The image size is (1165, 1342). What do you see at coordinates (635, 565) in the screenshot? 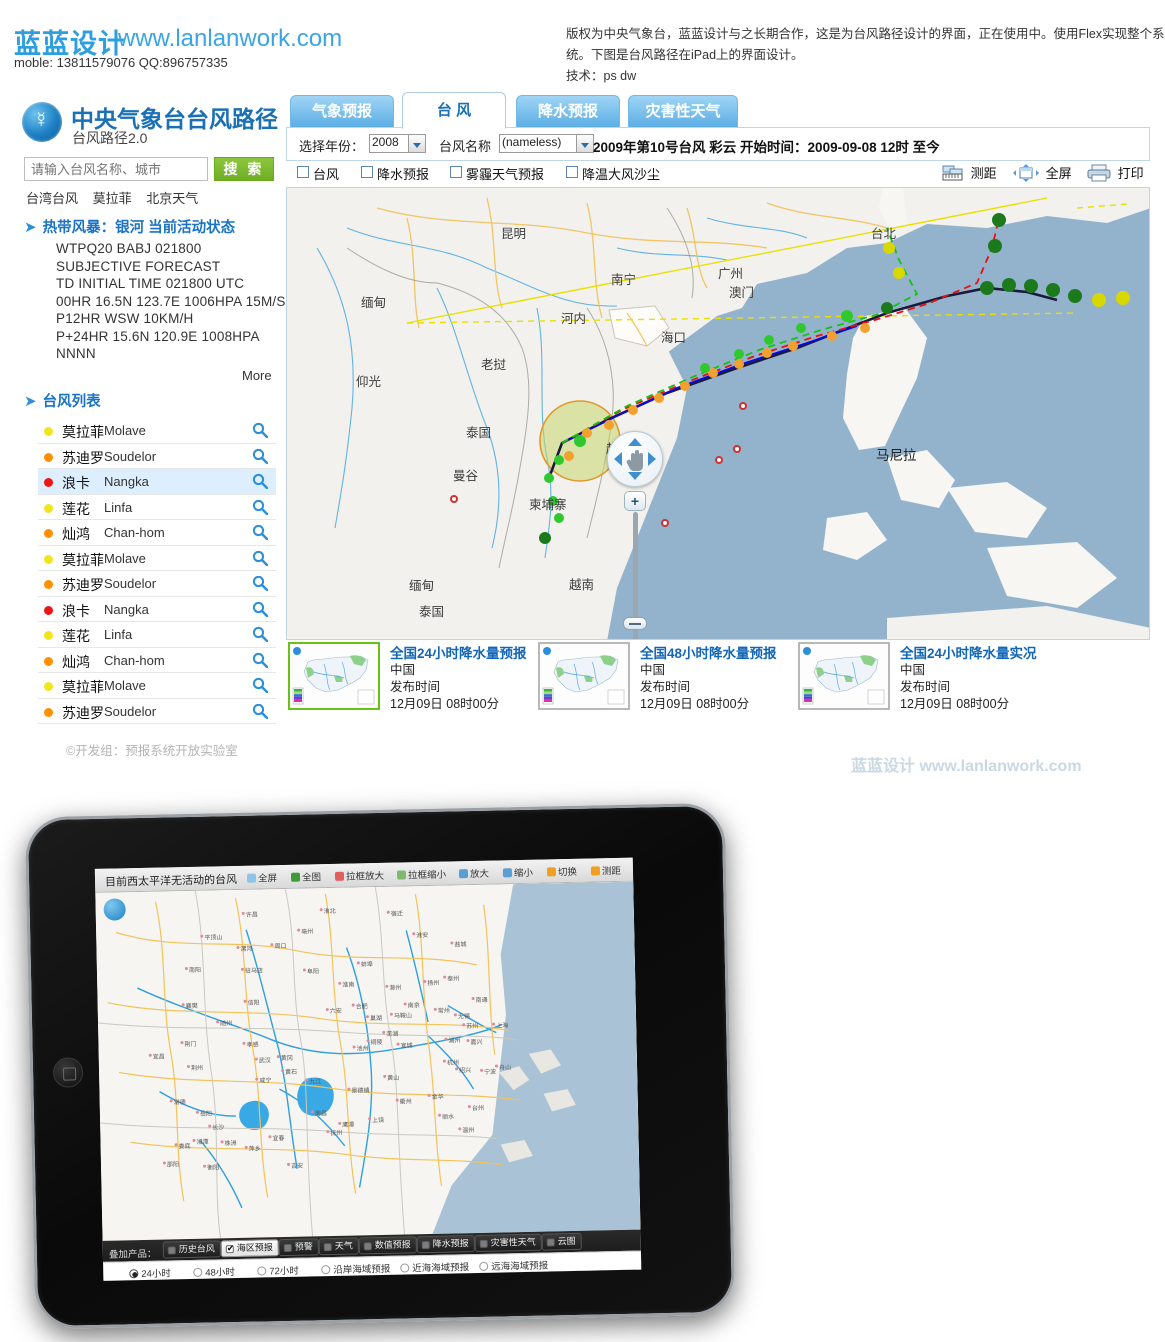
I see `map-zoom-slider: + −` at bounding box center [635, 565].